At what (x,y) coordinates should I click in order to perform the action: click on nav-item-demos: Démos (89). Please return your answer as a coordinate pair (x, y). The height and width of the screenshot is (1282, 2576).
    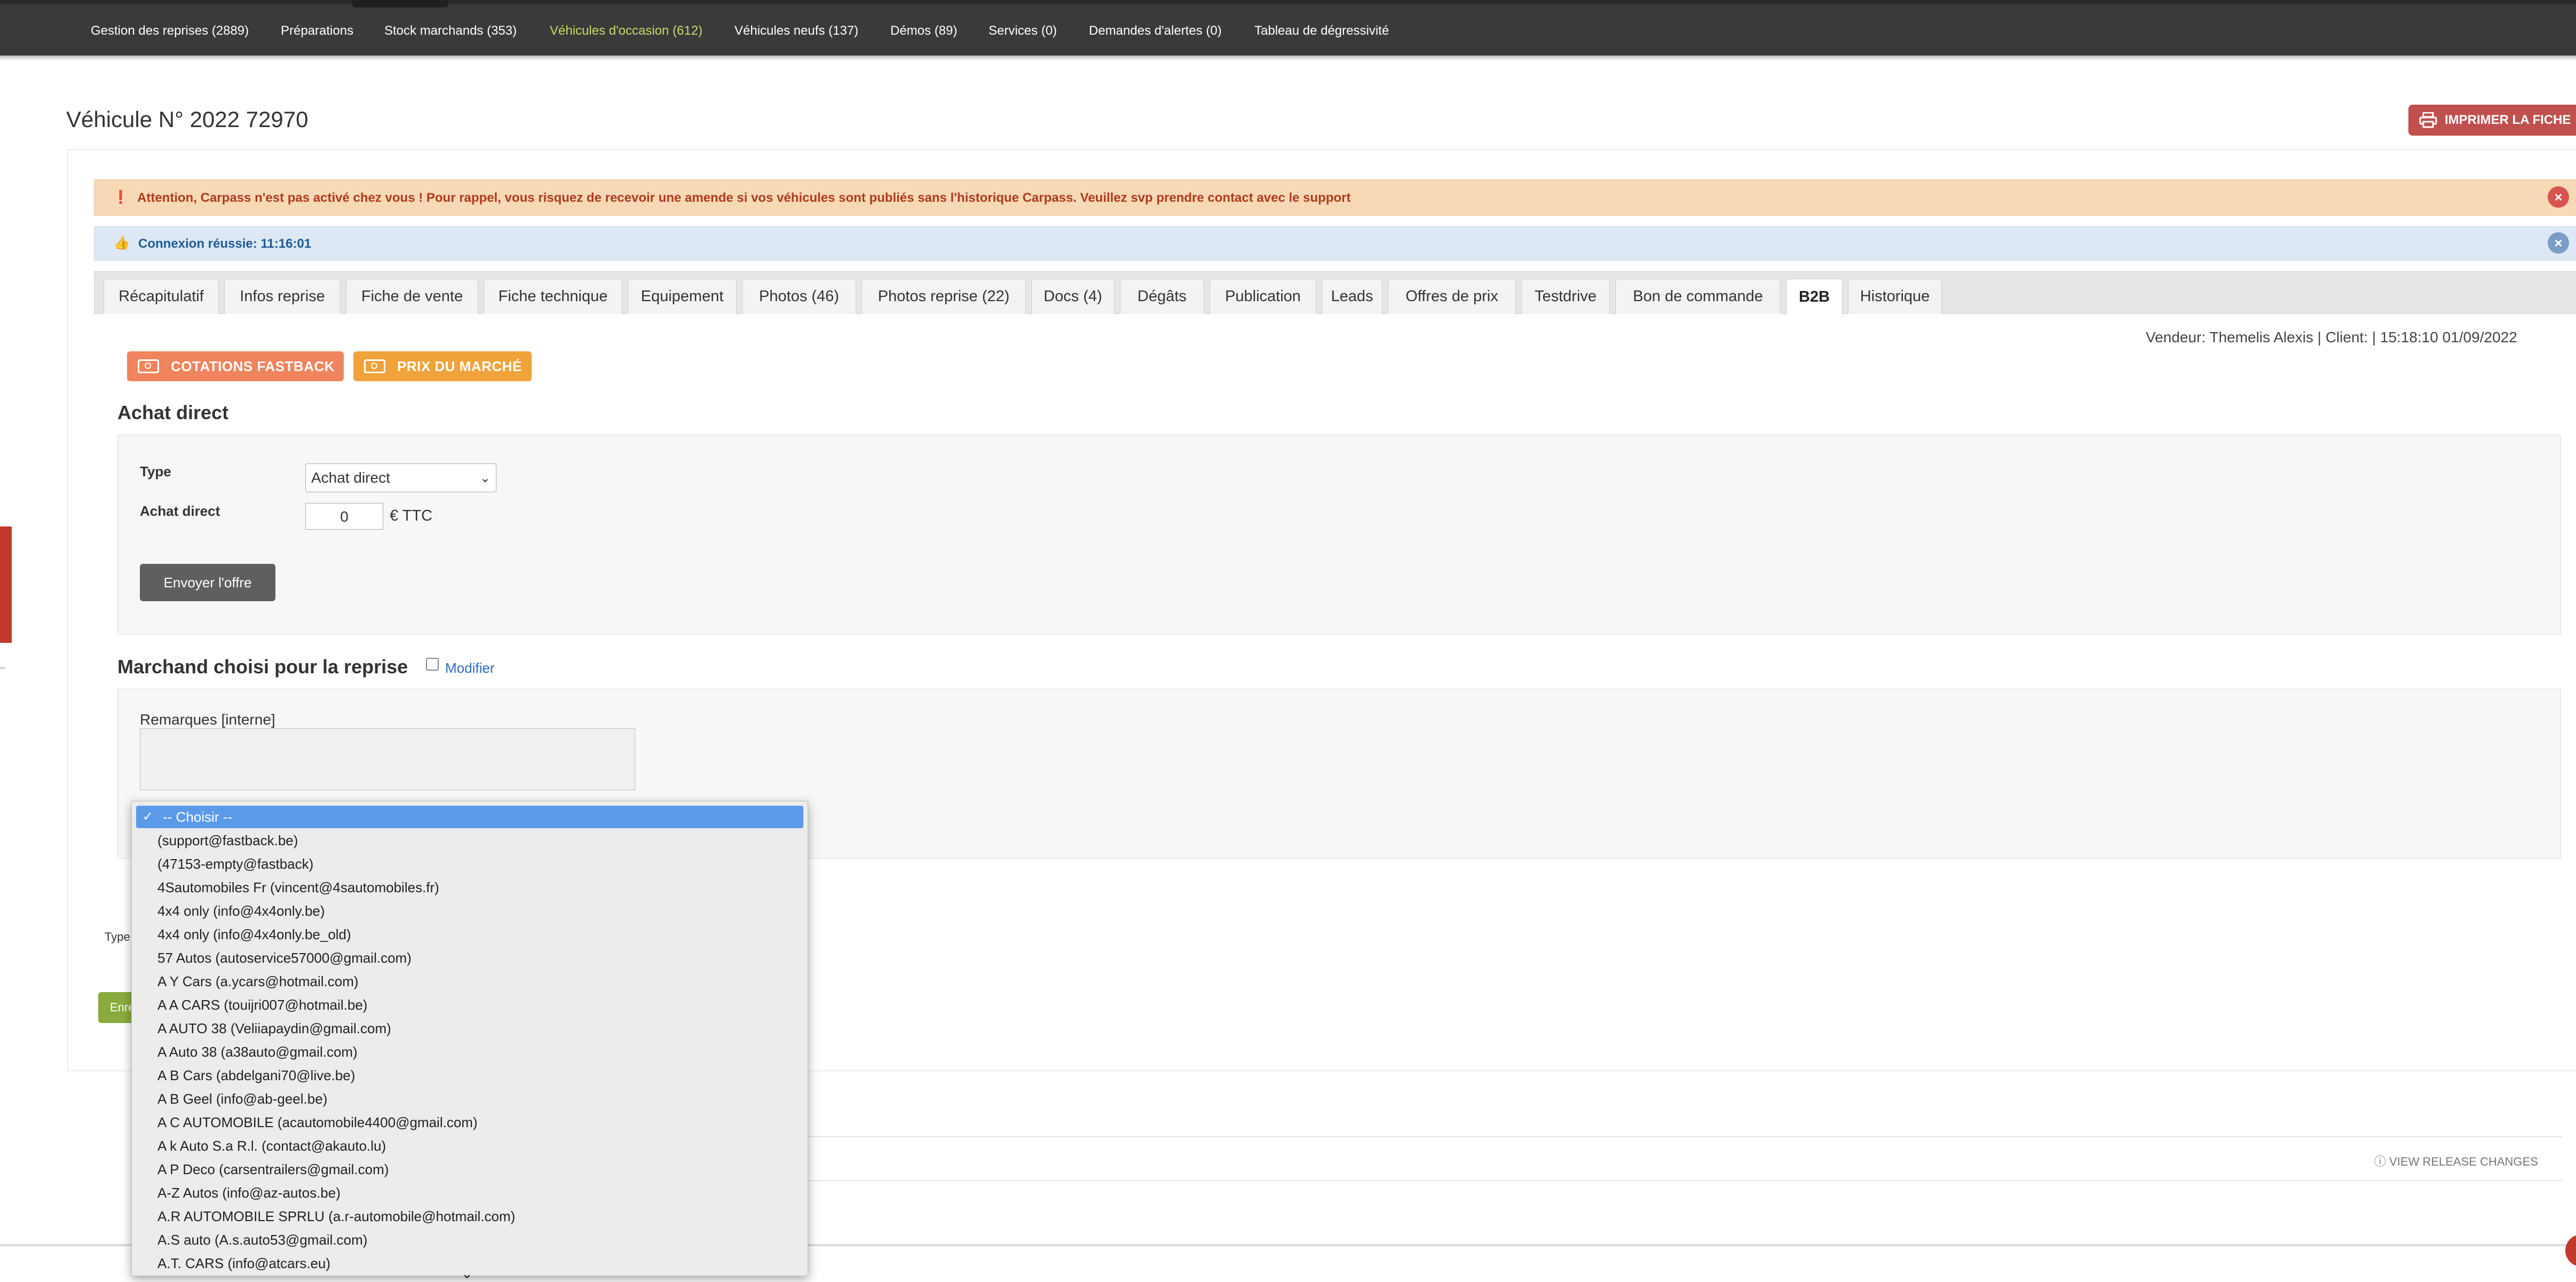
    Looking at the image, I should click on (923, 31).